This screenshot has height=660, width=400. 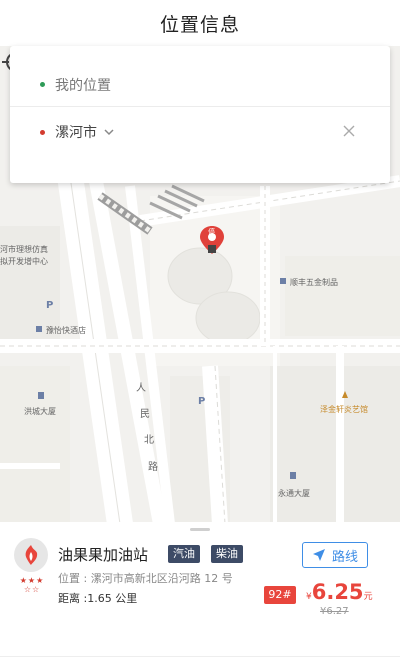 What do you see at coordinates (40, 411) in the screenshot?
I see `map-label: 洪城大厦` at bounding box center [40, 411].